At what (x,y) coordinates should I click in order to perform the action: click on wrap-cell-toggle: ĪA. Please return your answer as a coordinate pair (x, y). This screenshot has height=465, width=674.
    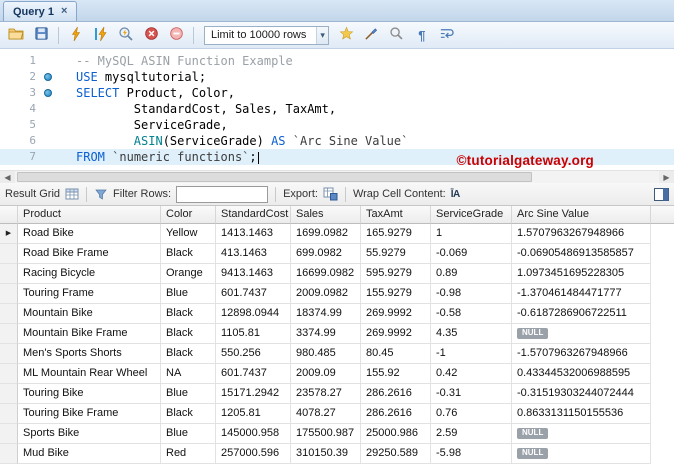
    Looking at the image, I should click on (456, 194).